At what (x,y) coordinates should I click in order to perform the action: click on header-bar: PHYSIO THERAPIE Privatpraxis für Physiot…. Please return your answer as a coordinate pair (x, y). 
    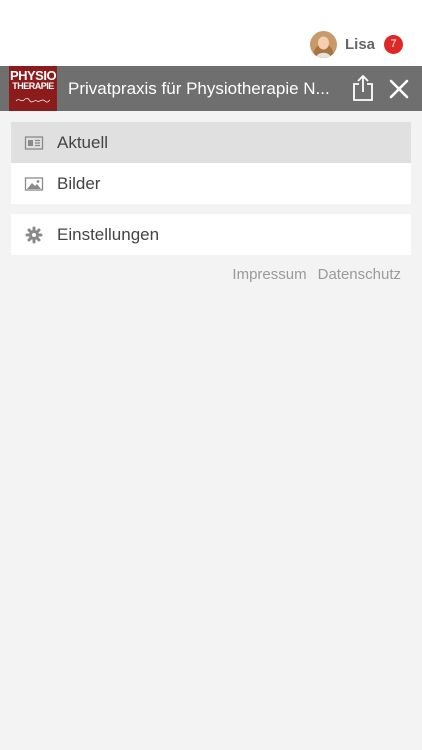
    Looking at the image, I should click on (211, 88).